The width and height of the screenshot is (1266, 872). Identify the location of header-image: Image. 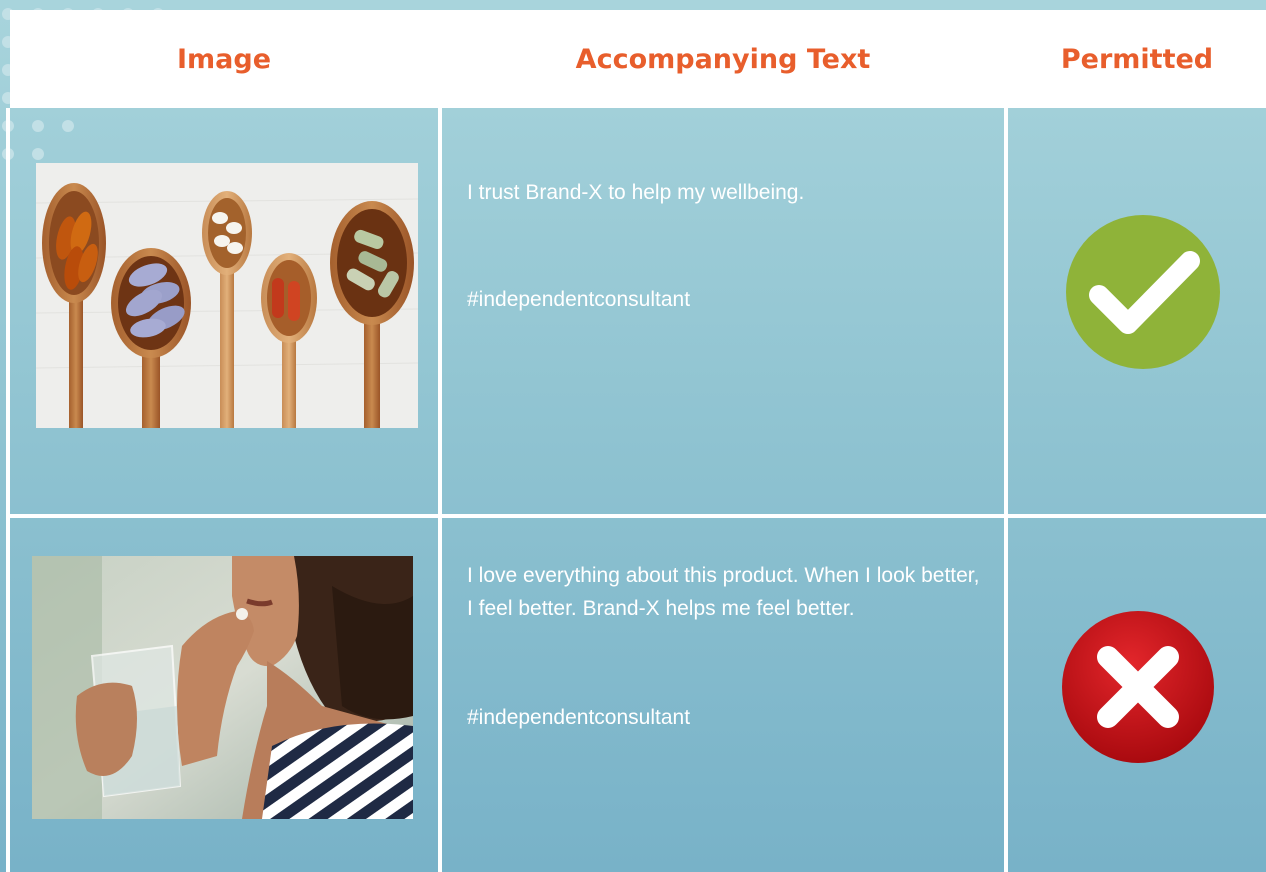
(224, 59).